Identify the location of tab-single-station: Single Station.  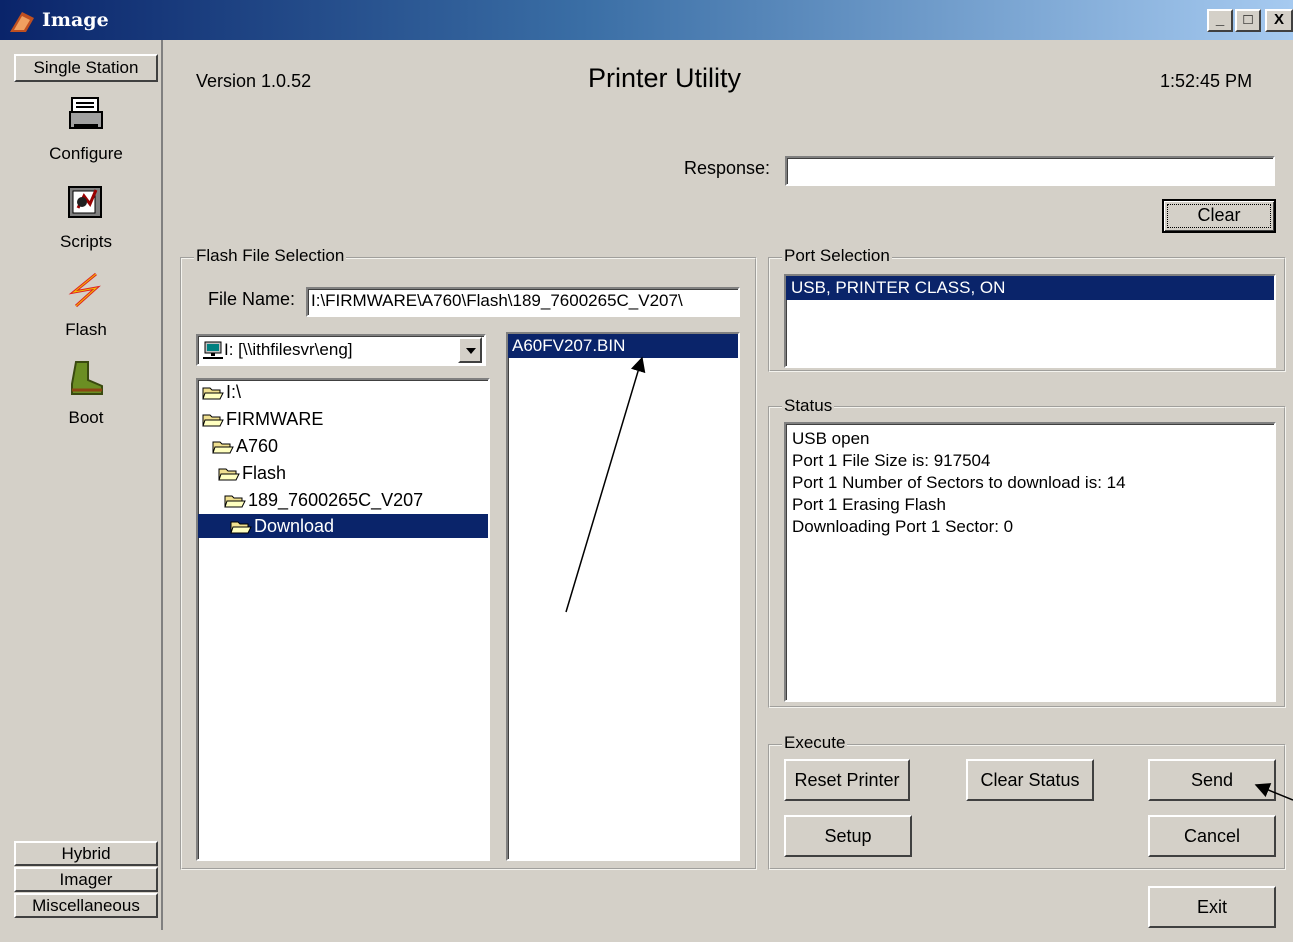
(86, 68).